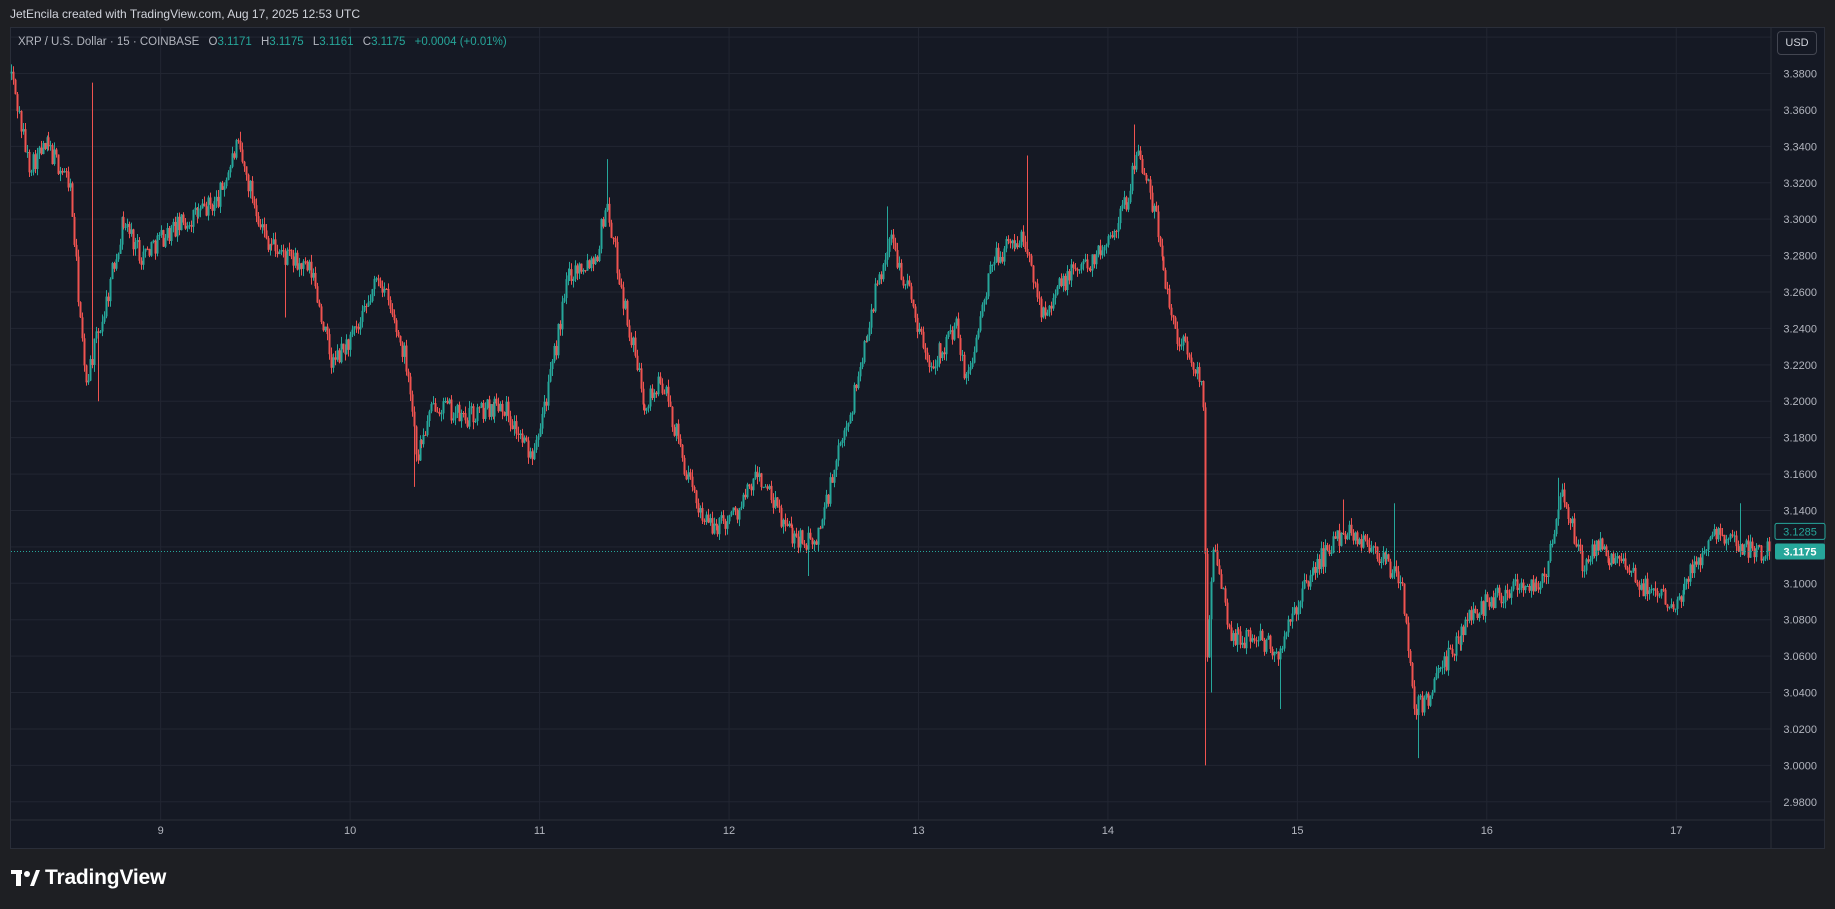  What do you see at coordinates (88, 878) in the screenshot?
I see `tradingview-logo: TradingView` at bounding box center [88, 878].